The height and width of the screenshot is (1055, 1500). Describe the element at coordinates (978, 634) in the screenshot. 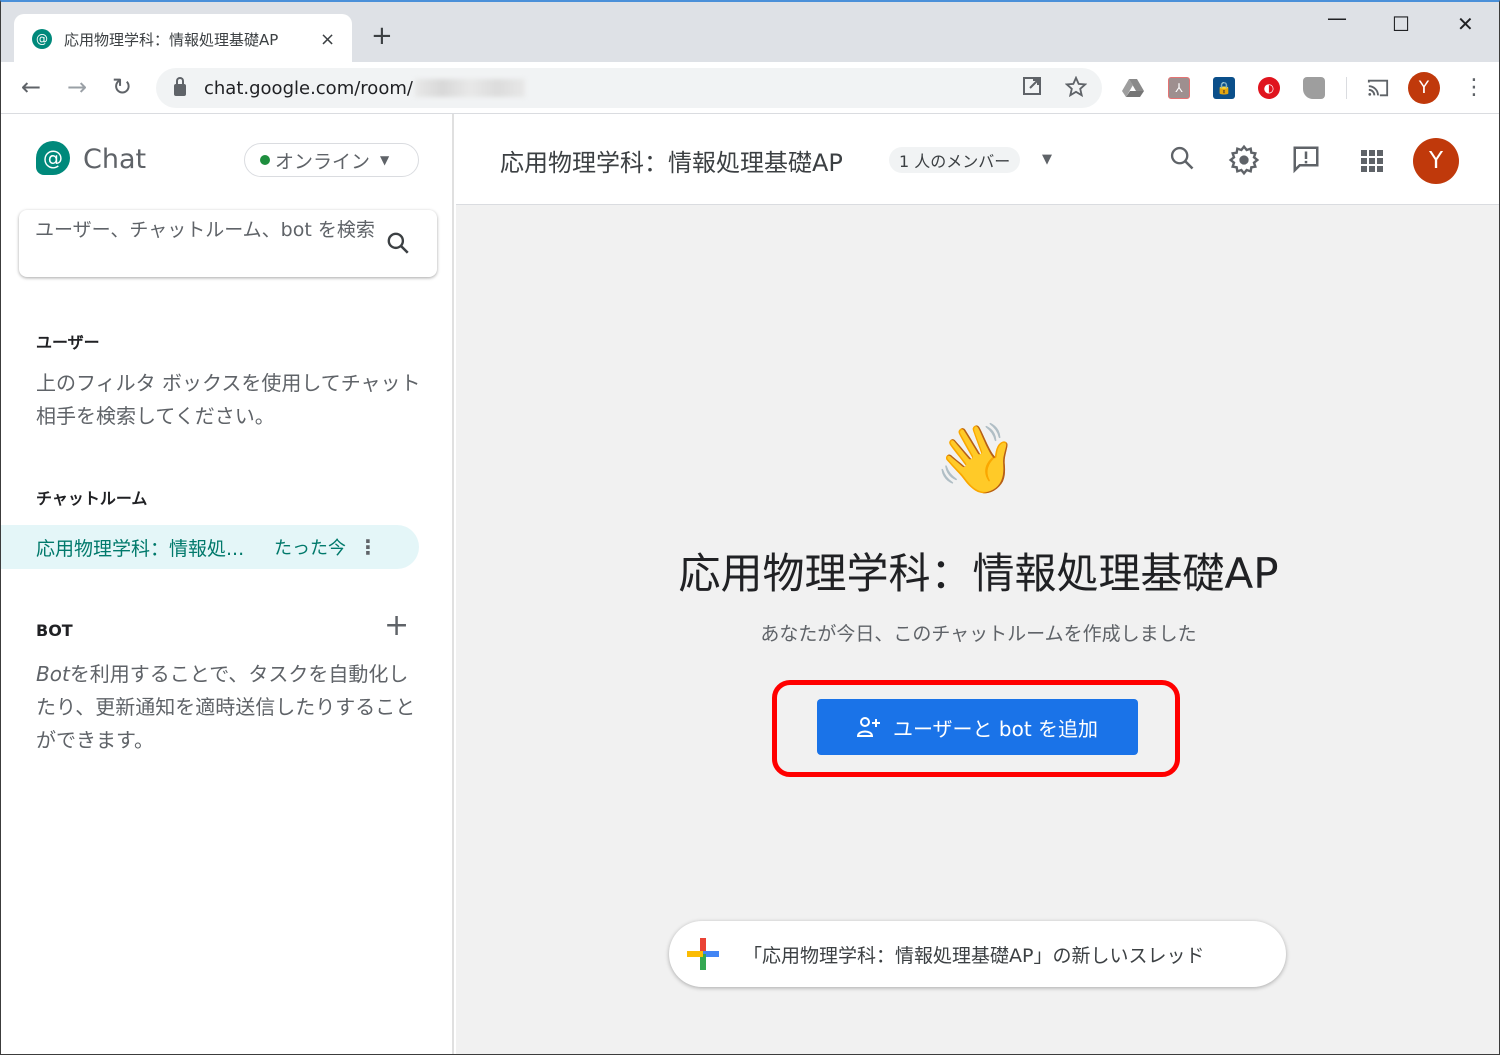

I see `welcome-subtitle: あなたが今日、このチャットルームを作成しました` at that location.